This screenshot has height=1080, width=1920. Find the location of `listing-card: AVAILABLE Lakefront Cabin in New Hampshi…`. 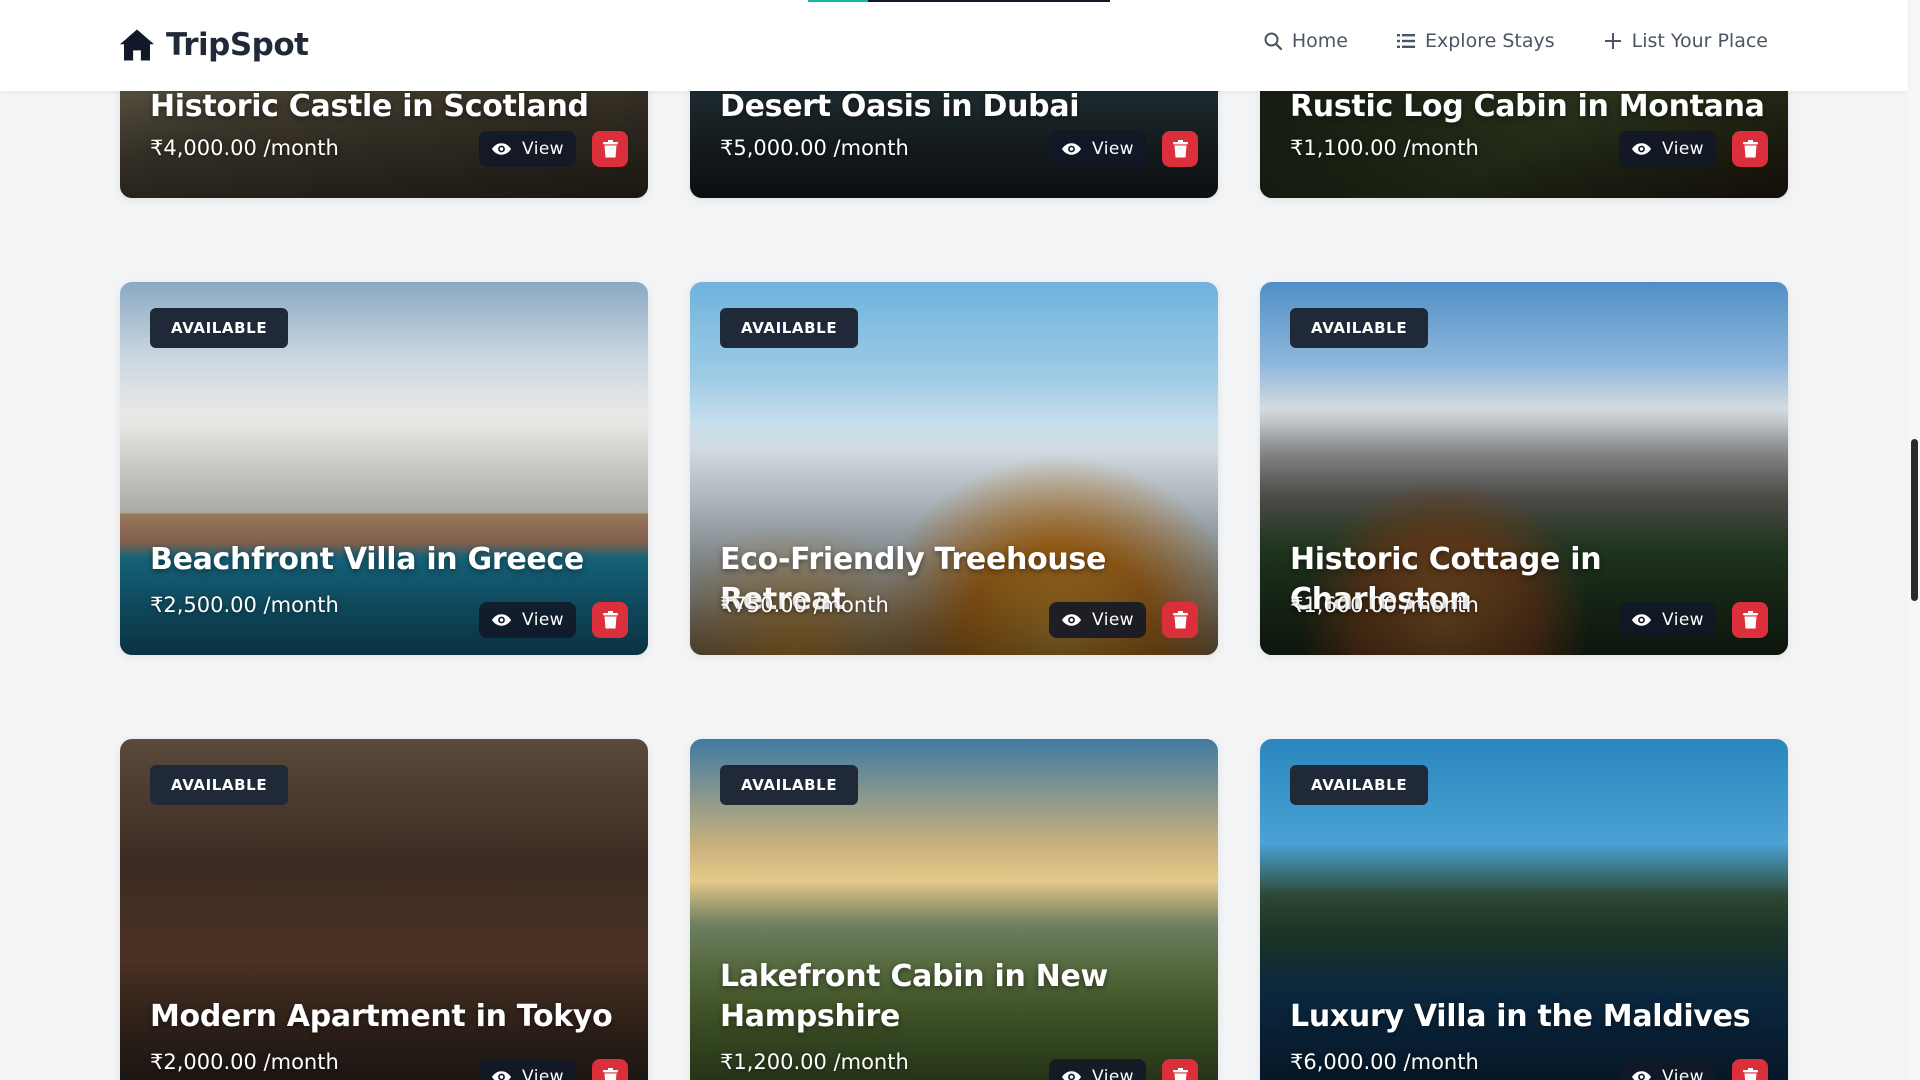

listing-card: AVAILABLE Lakefront Cabin in New Hampshi… is located at coordinates (954, 909).